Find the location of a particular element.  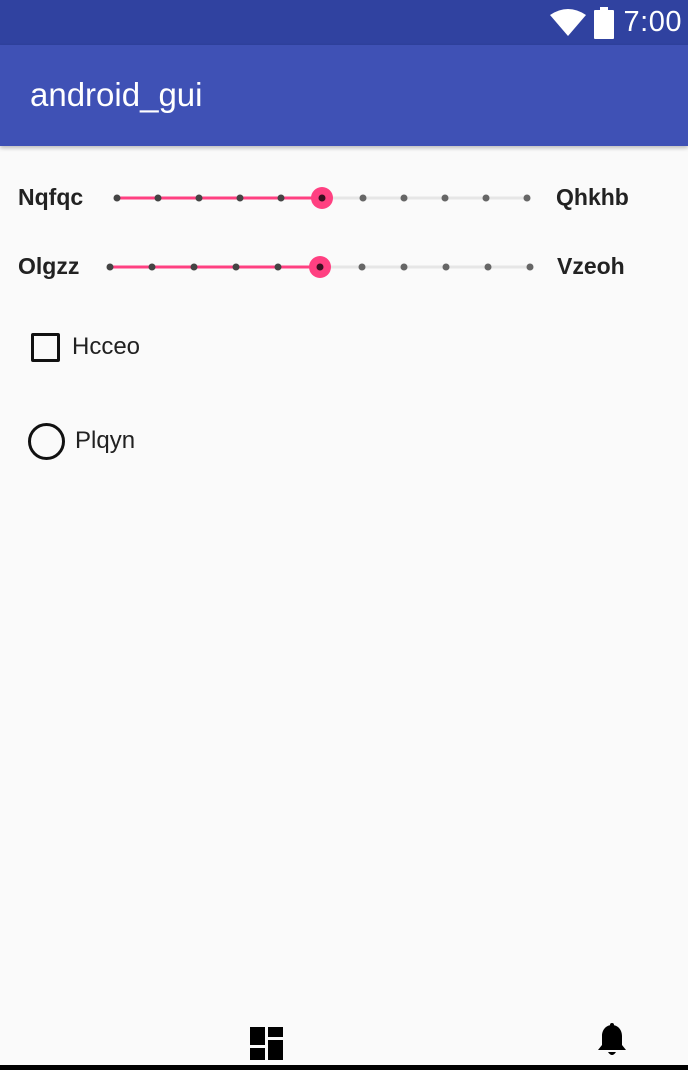

slider-row-2: Olgzz Vzeoh is located at coordinates (344, 266).